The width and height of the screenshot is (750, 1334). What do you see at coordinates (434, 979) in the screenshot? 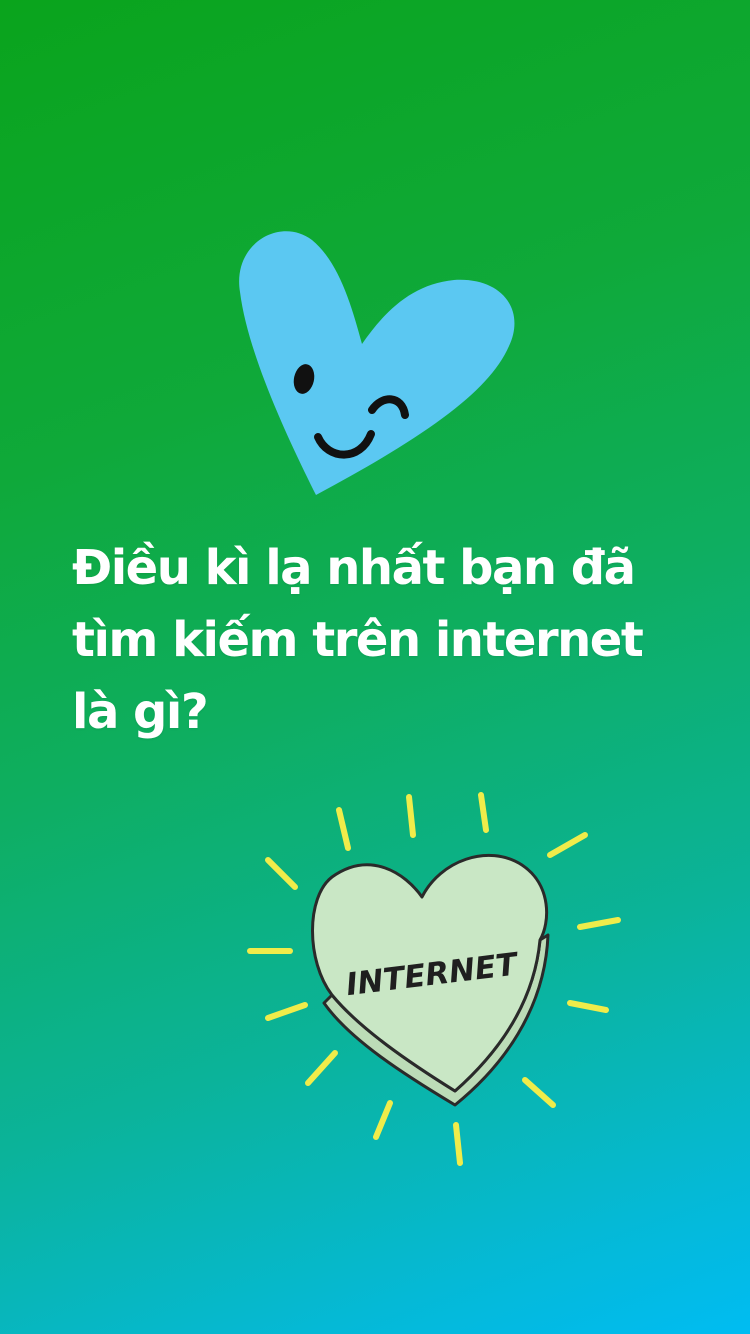
I see `internet-candy-heart-icon: INTERNET` at bounding box center [434, 979].